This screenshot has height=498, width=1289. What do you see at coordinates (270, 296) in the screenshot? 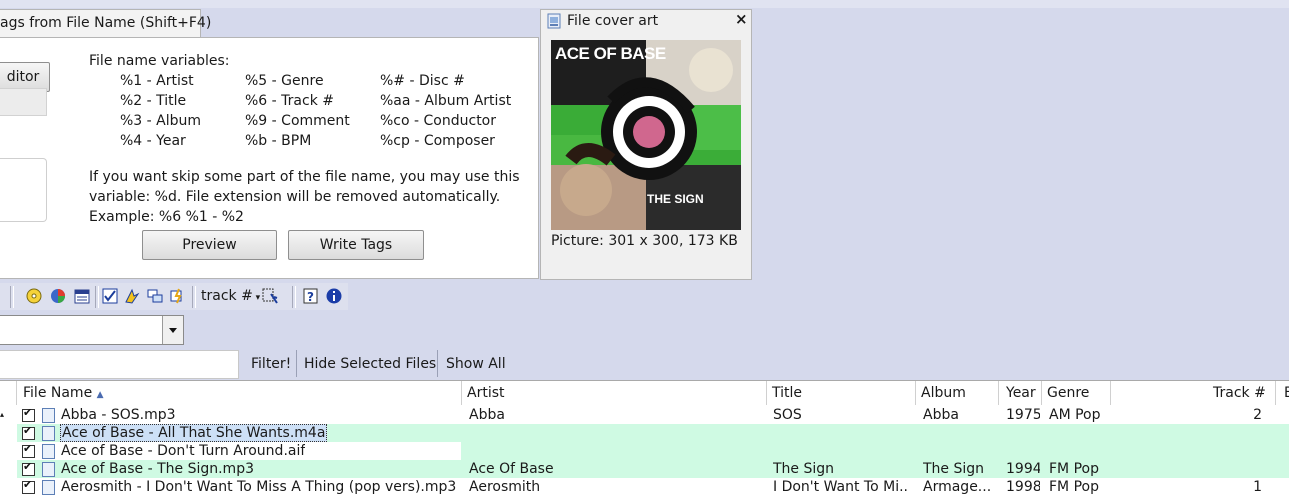
I see `select-icon` at bounding box center [270, 296].